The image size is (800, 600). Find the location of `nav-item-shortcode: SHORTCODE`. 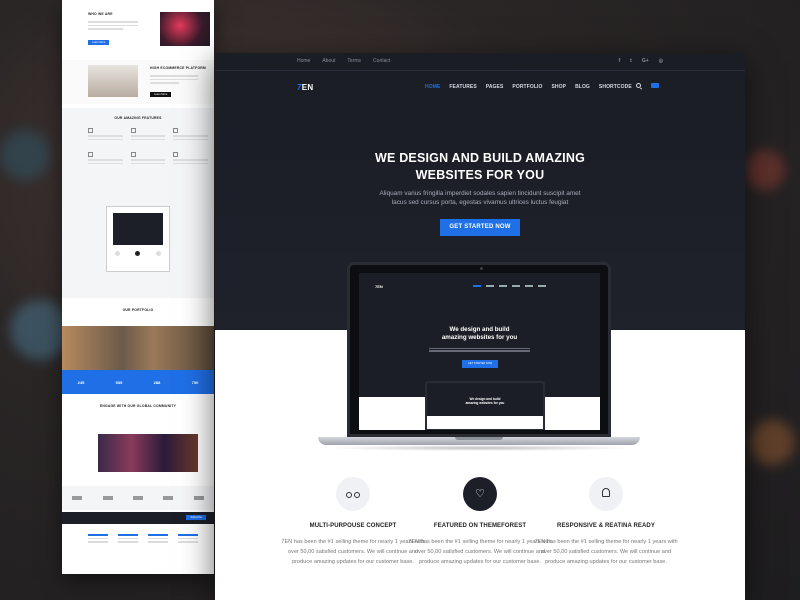

nav-item-shortcode: SHORTCODE is located at coordinates (615, 87).